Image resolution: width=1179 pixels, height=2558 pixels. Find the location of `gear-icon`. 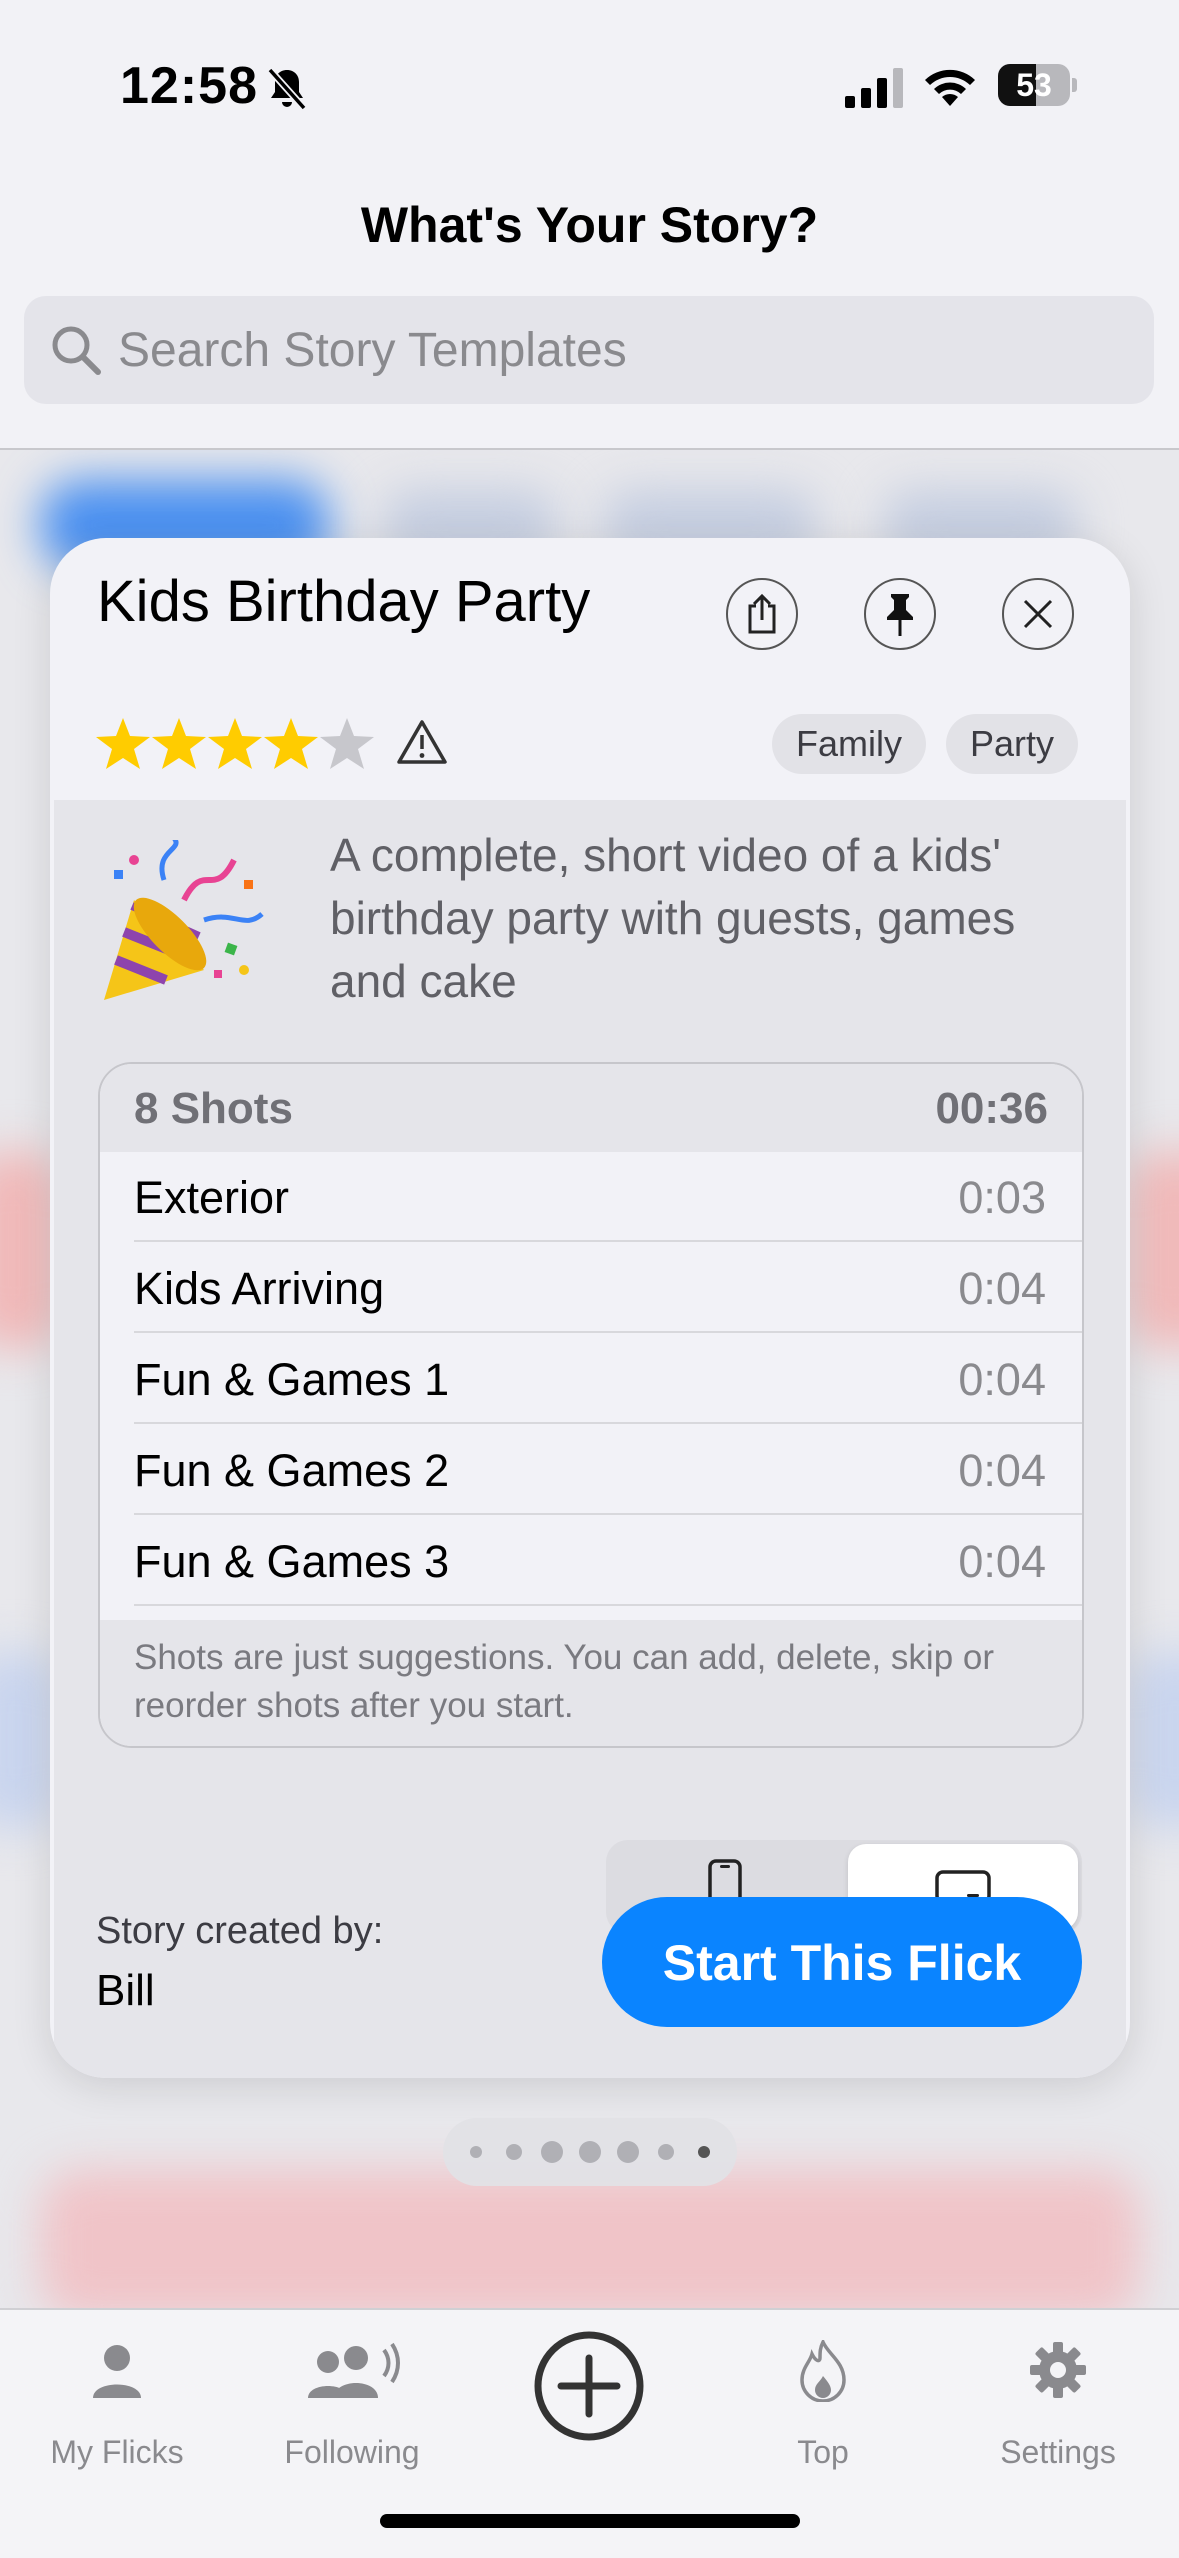

gear-icon is located at coordinates (1058, 2370).